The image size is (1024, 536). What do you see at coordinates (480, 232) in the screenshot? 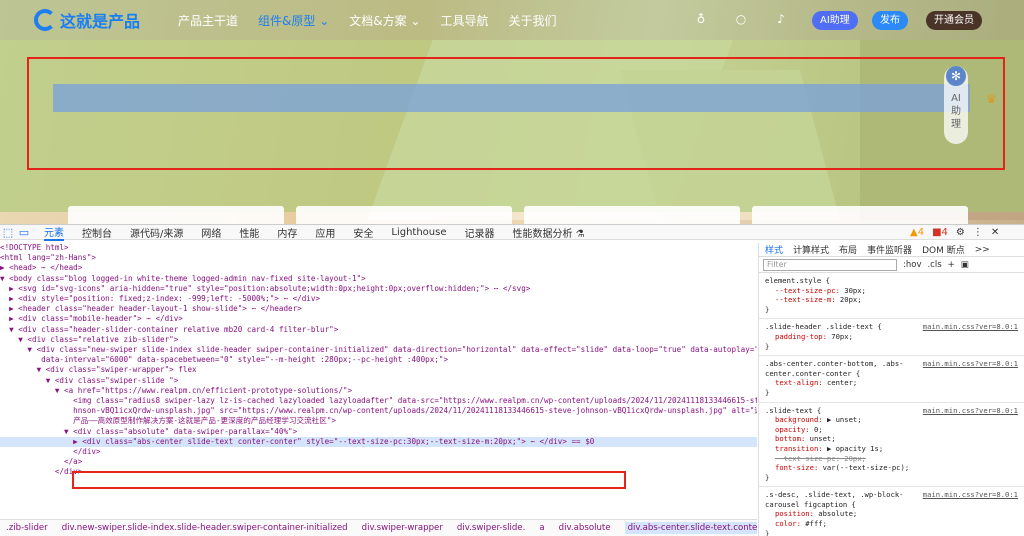
I see `tab-recorder: 记录器` at bounding box center [480, 232].